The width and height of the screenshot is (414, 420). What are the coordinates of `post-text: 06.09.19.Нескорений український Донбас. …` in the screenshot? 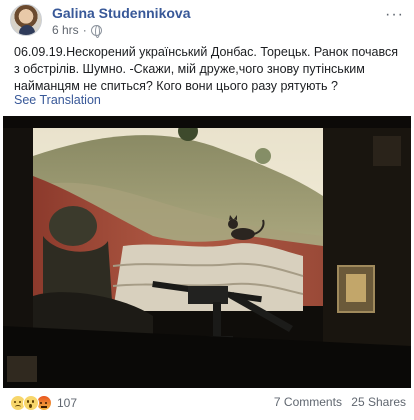 It's located at (206, 69).